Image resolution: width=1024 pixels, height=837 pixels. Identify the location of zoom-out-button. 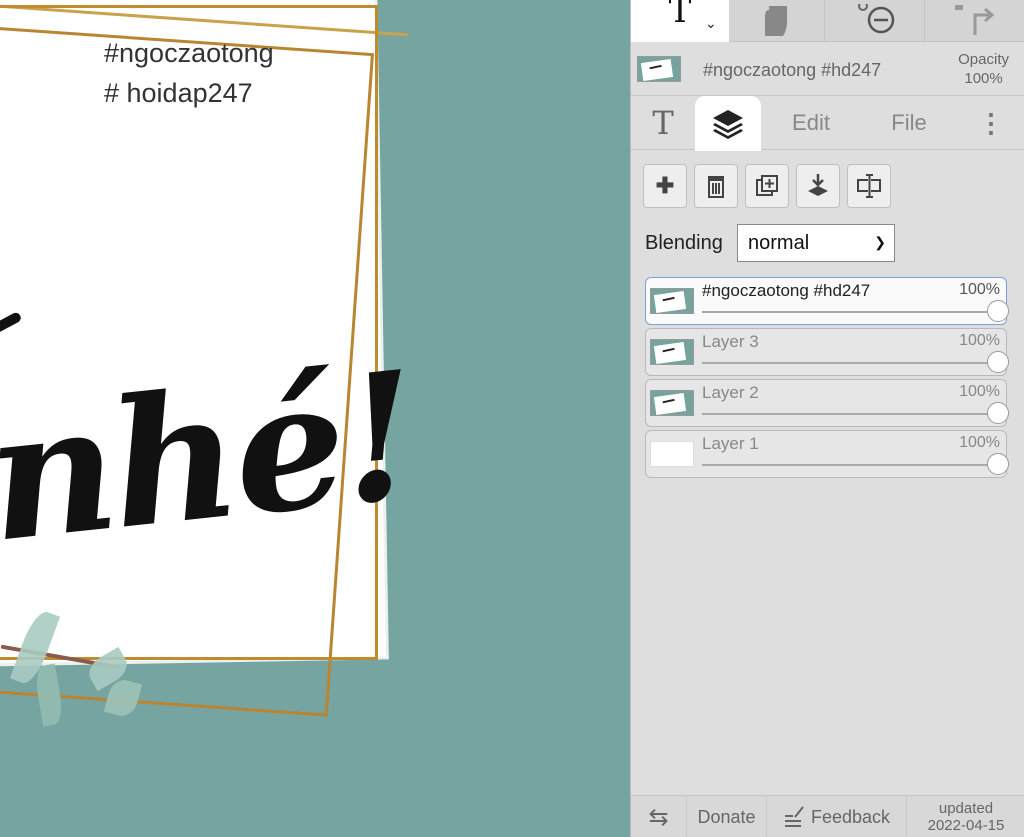
(875, 21).